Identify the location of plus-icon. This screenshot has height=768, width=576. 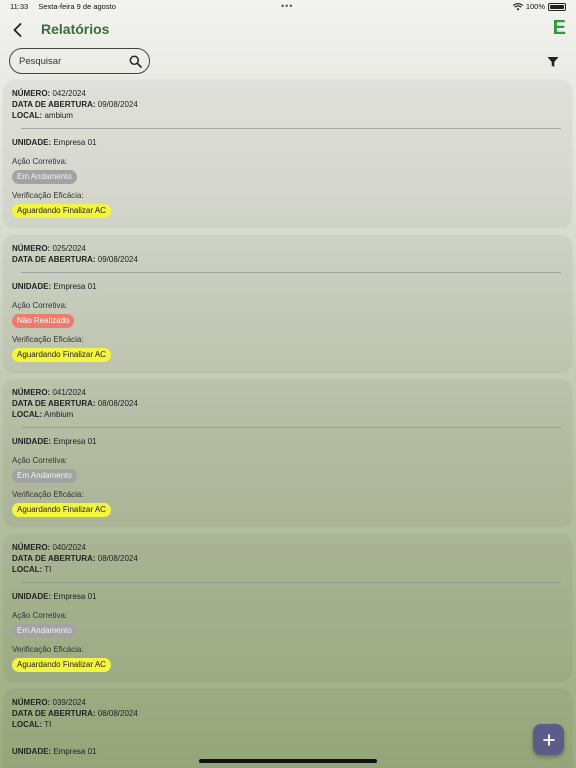
(548, 739).